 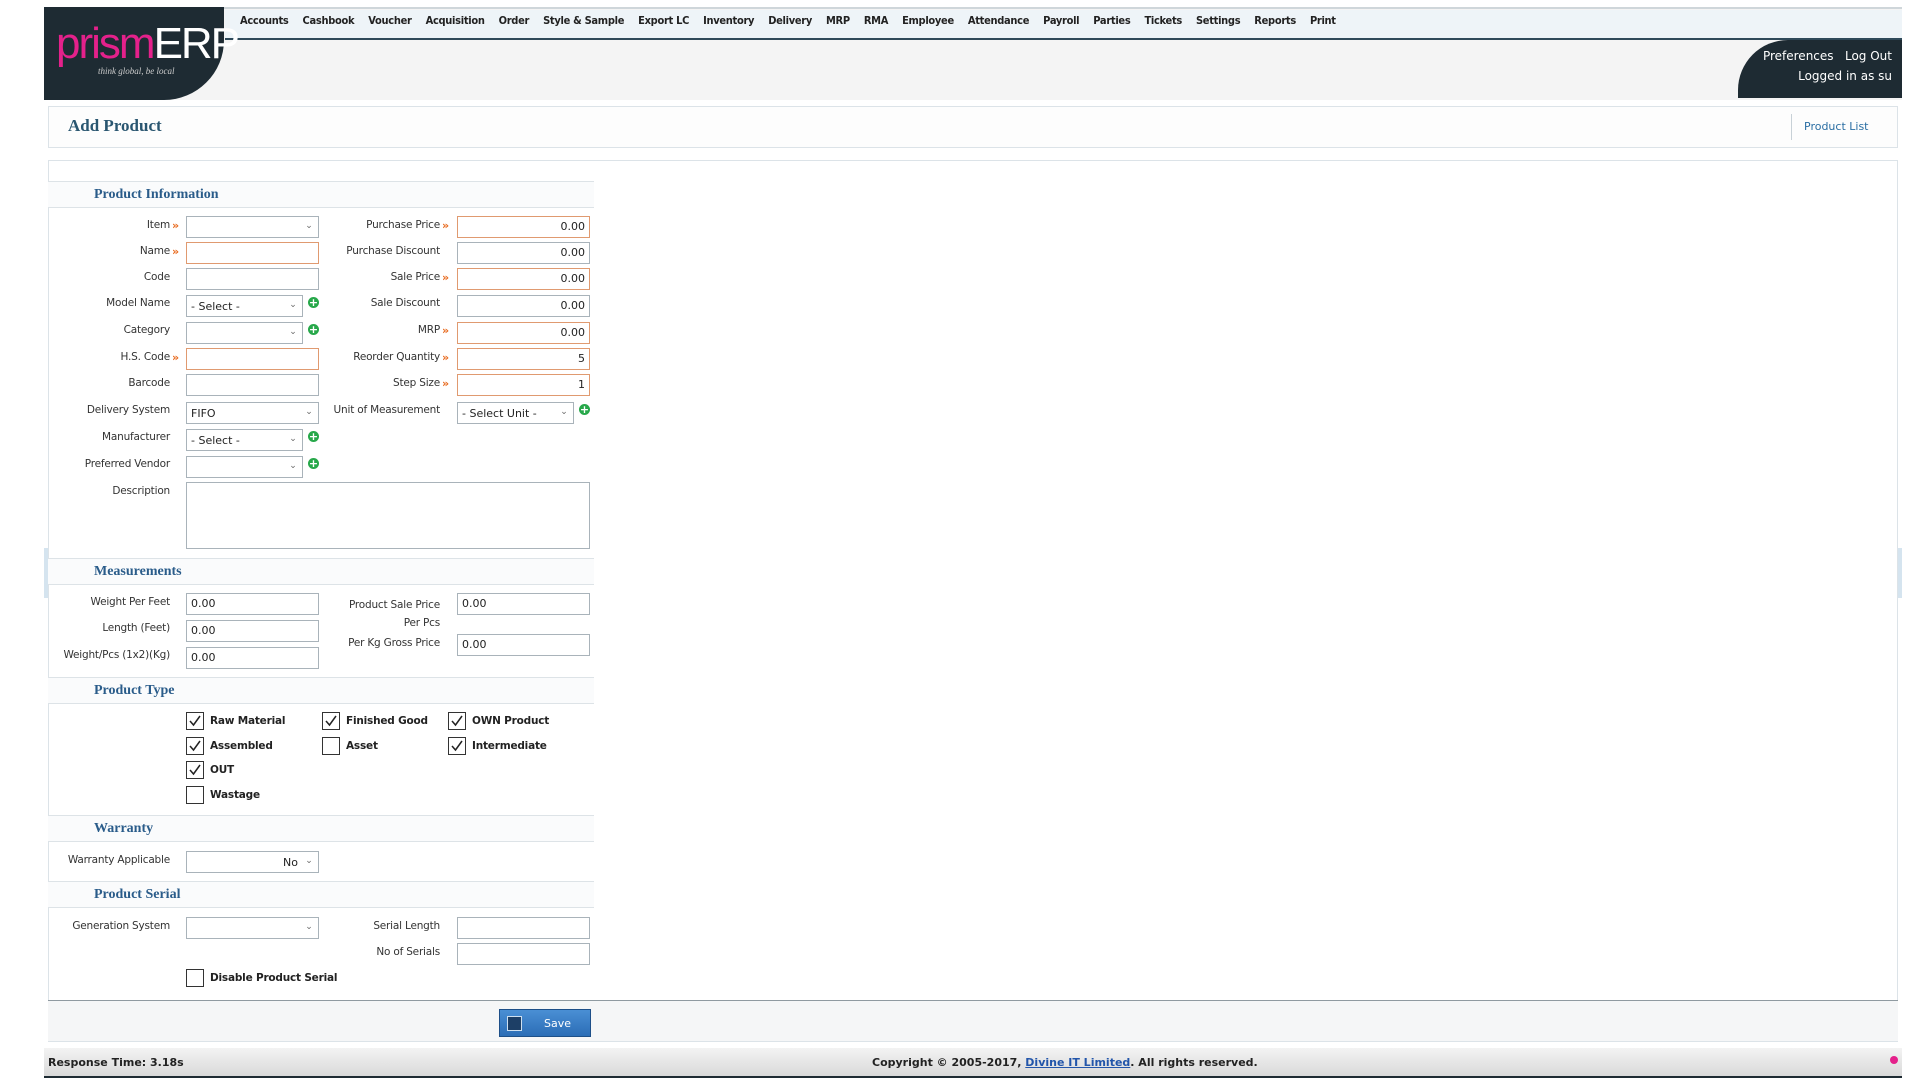 I want to click on logo: prismERP, so click(x=148, y=43).